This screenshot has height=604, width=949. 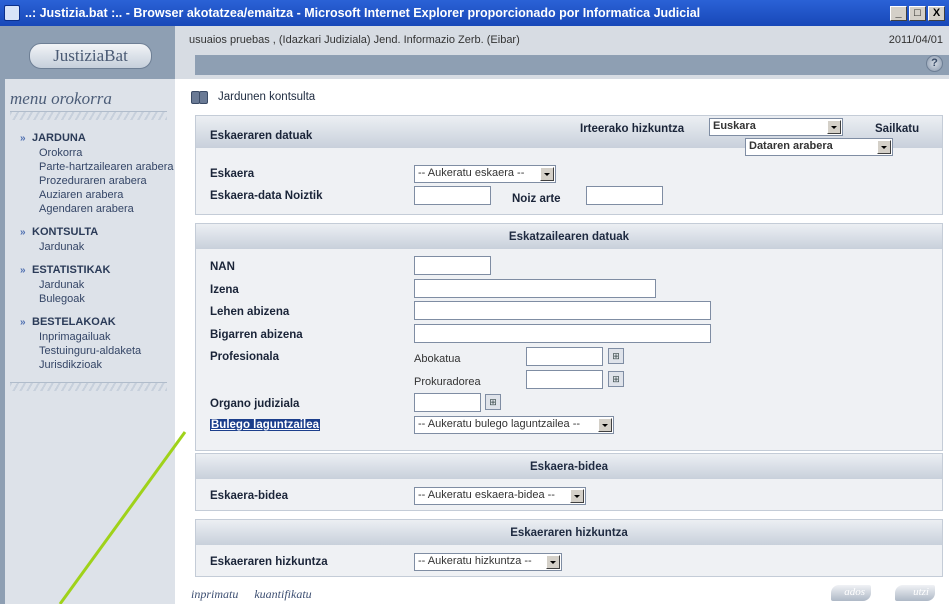 What do you see at coordinates (12, 13) in the screenshot?
I see `ie-icon` at bounding box center [12, 13].